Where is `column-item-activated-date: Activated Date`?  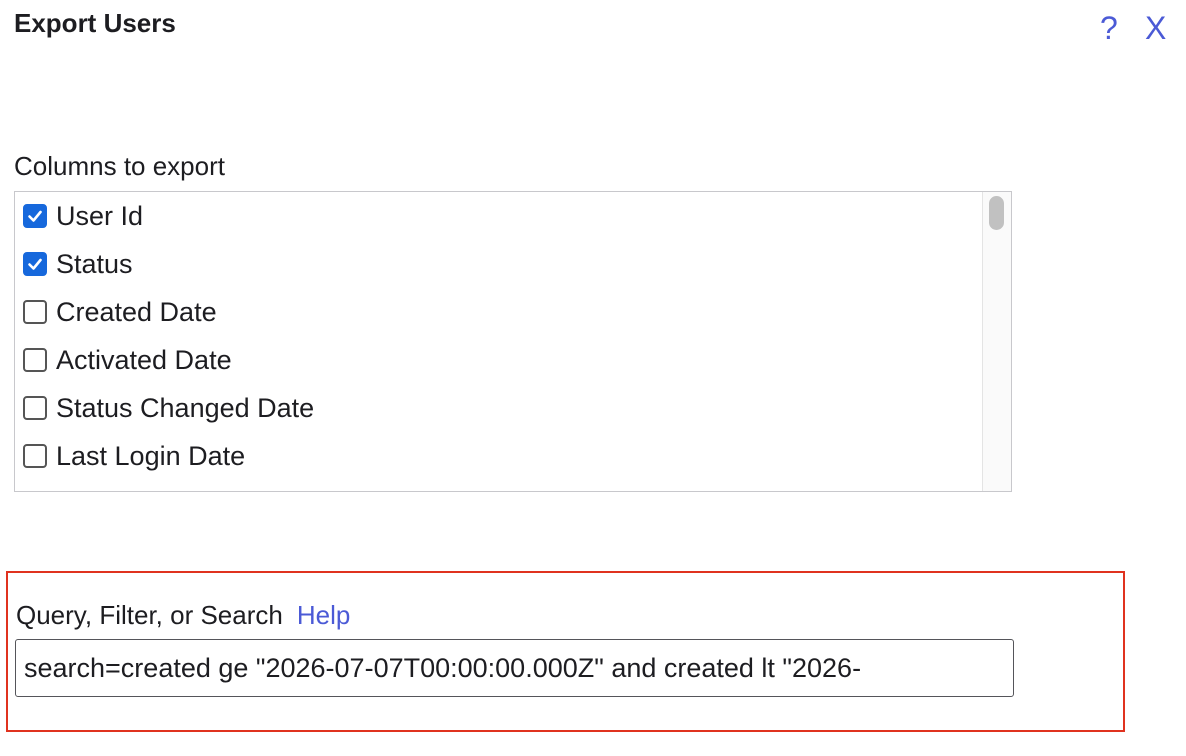 column-item-activated-date: Activated Date is located at coordinates (127, 360).